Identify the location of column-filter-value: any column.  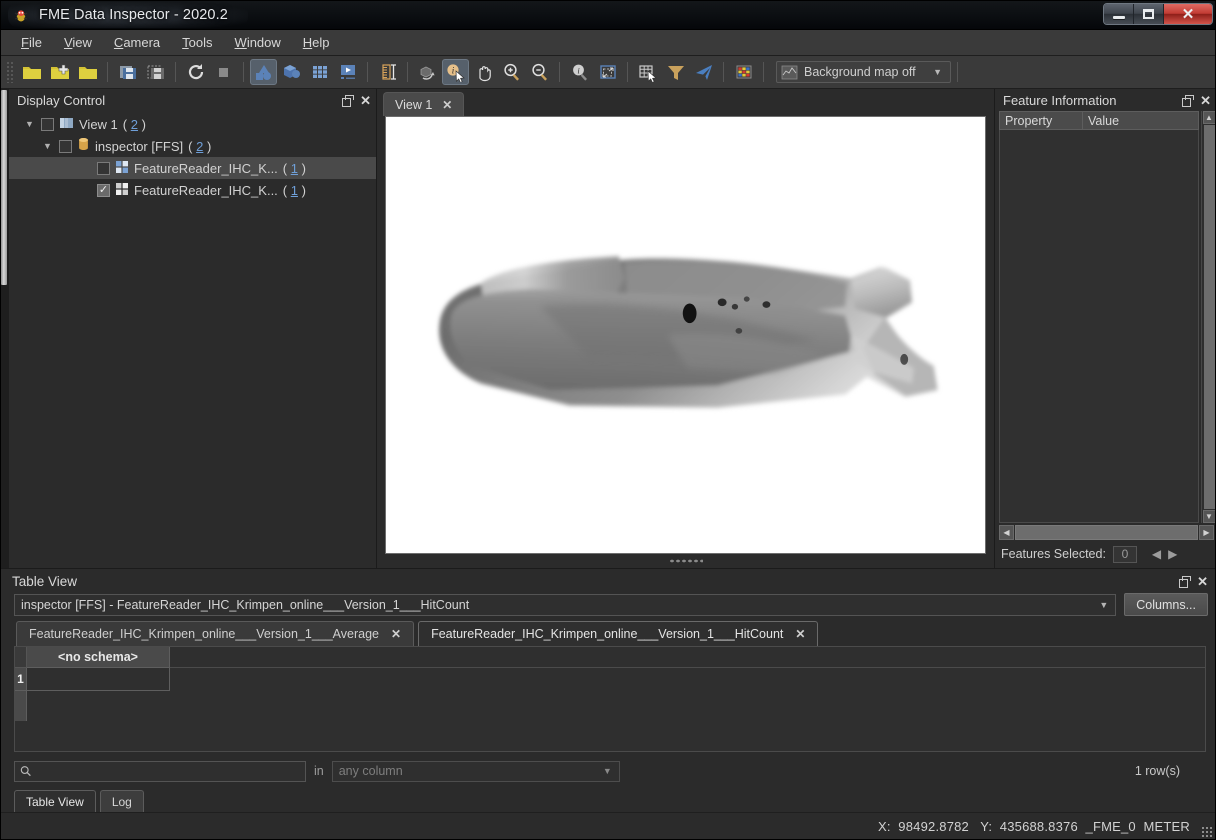
(370, 771).